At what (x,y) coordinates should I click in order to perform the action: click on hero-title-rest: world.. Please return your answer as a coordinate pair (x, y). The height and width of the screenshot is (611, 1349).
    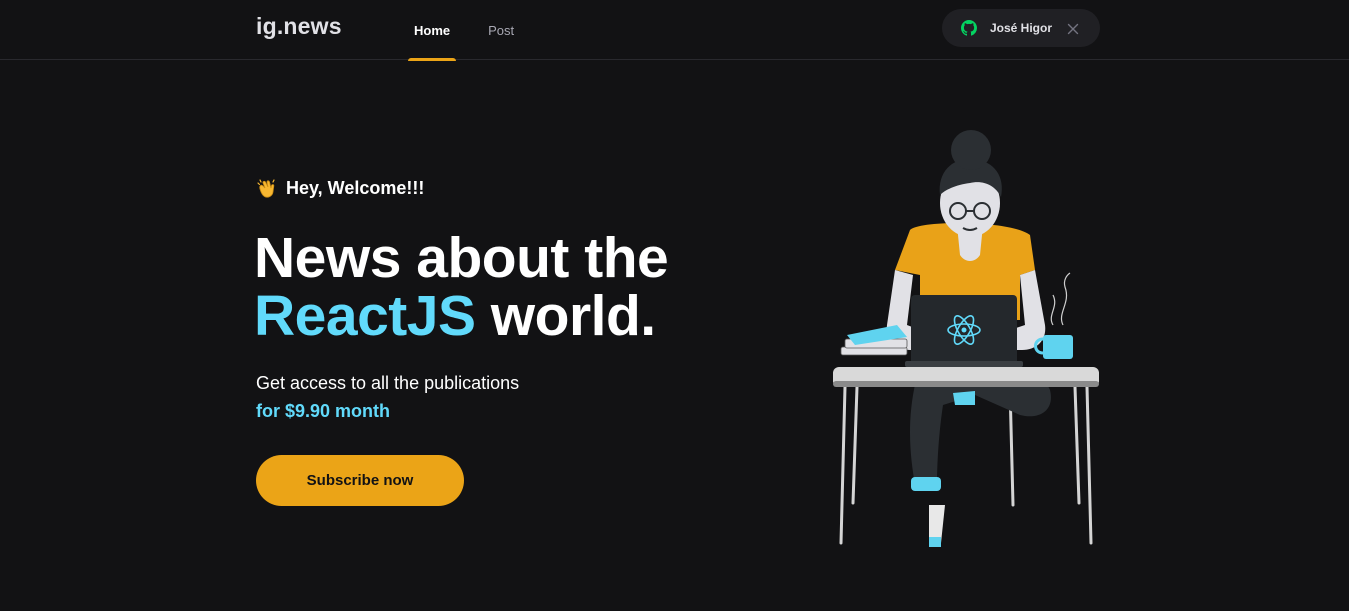
    Looking at the image, I should click on (565, 316).